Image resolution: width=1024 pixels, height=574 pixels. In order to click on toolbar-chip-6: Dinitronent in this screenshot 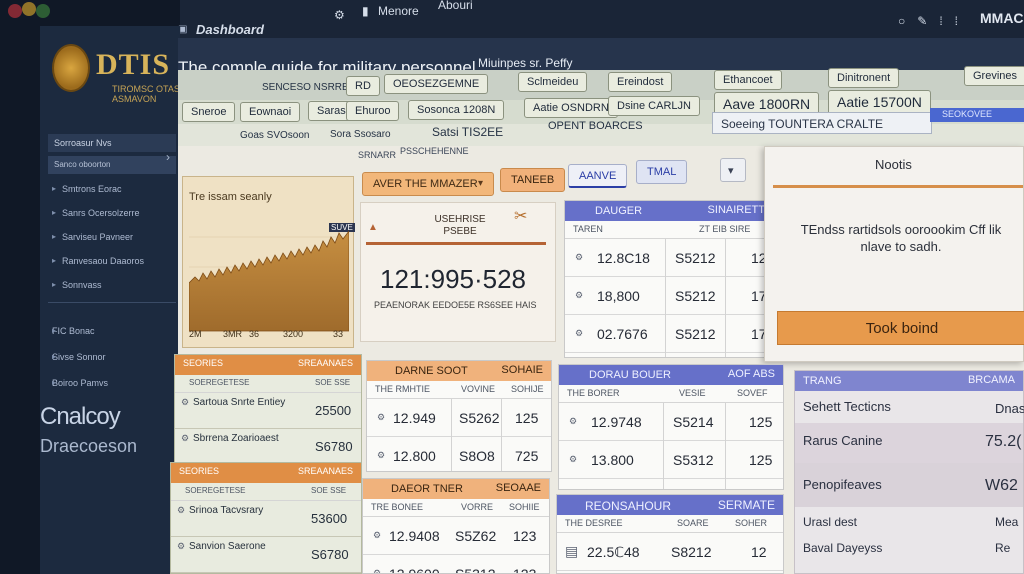, I will do `click(864, 78)`.